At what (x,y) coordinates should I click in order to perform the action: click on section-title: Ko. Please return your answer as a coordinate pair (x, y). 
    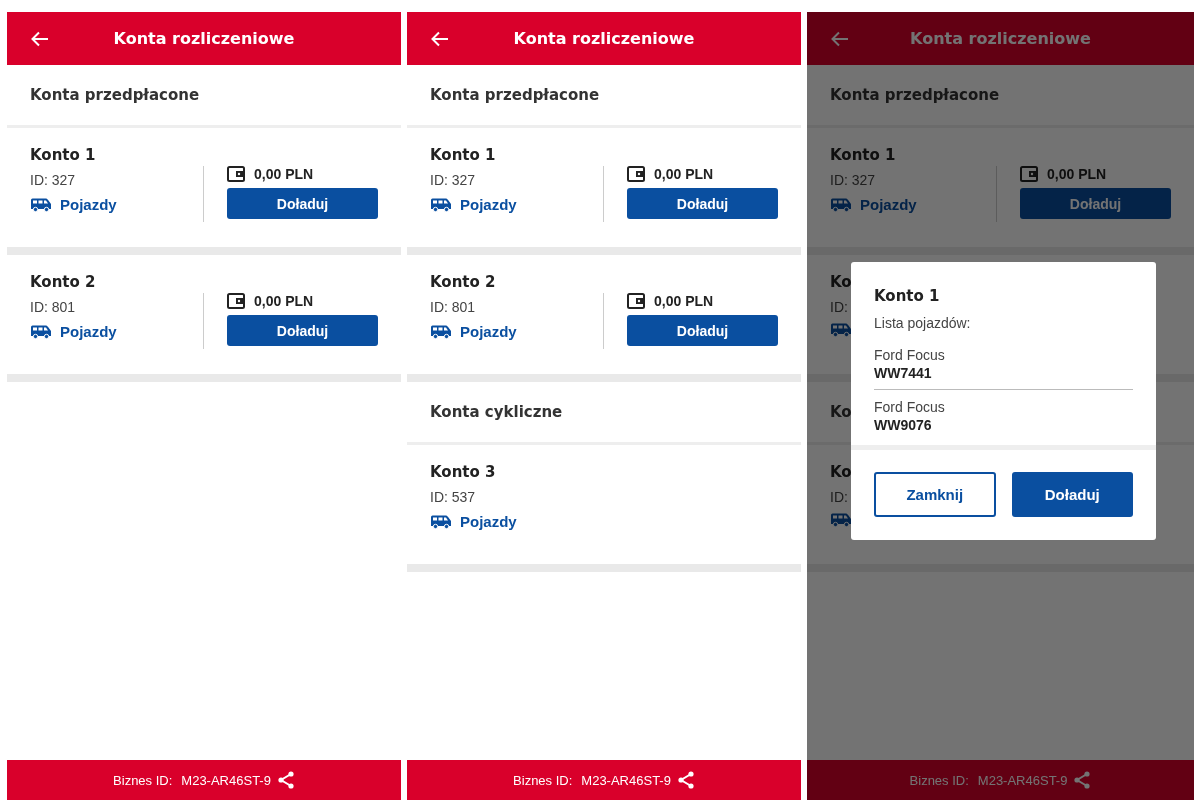
    Looking at the image, I should click on (841, 412).